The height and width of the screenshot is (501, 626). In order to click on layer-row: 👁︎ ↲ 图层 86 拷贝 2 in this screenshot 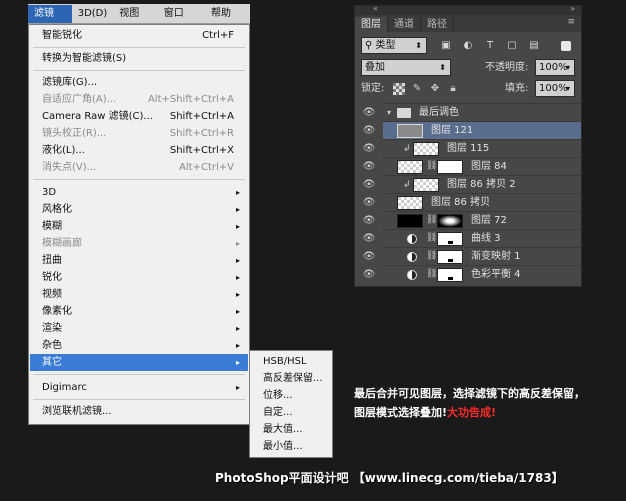, I will do `click(472, 184)`.